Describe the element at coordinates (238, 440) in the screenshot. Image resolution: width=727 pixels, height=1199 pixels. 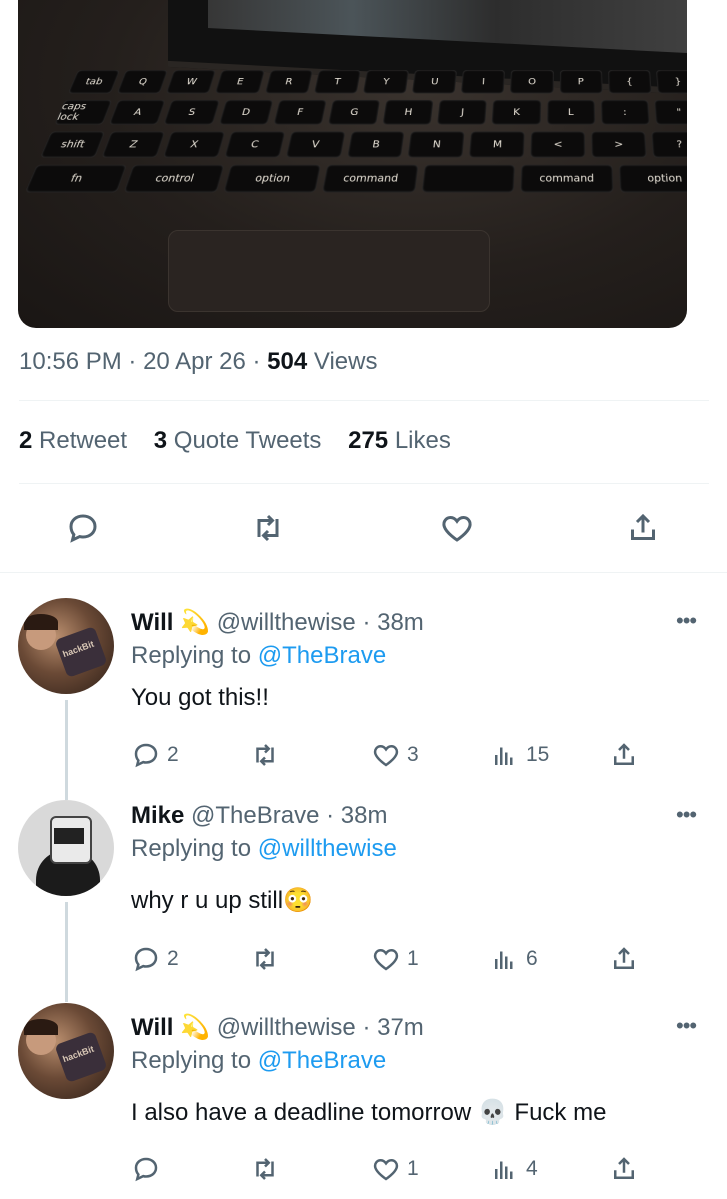
I see `quotes-stat: 3 Quote Tweets` at that location.